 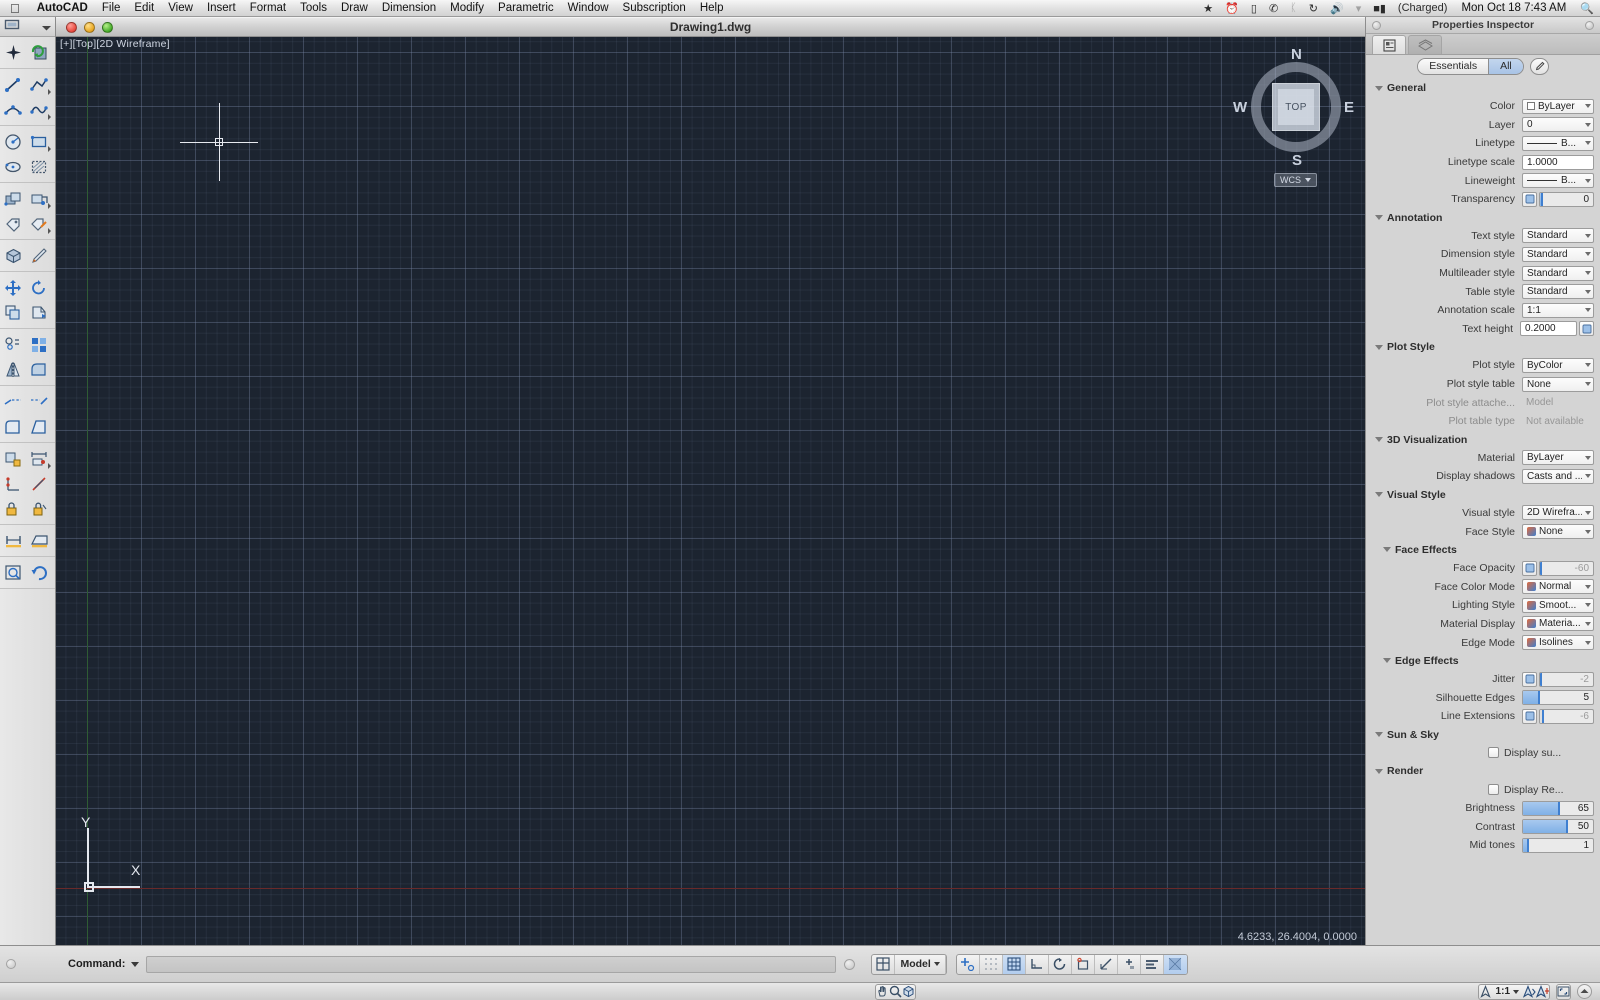 What do you see at coordinates (491, 964) in the screenshot?
I see `command-input` at bounding box center [491, 964].